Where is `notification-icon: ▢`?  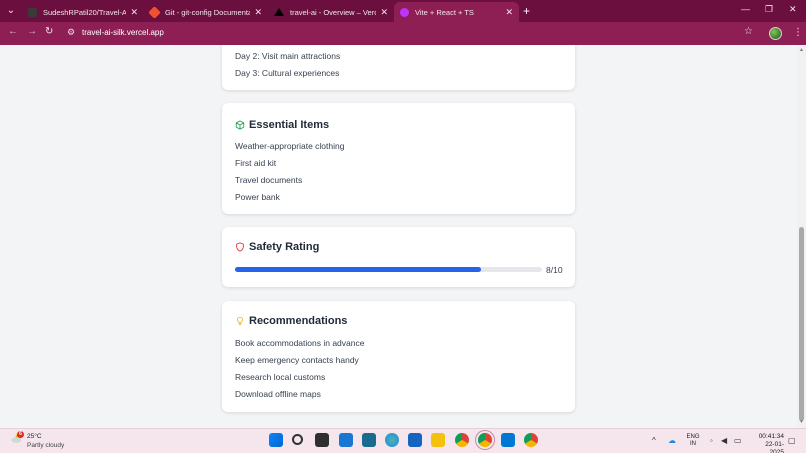
notification-icon: ▢ is located at coordinates (792, 440).